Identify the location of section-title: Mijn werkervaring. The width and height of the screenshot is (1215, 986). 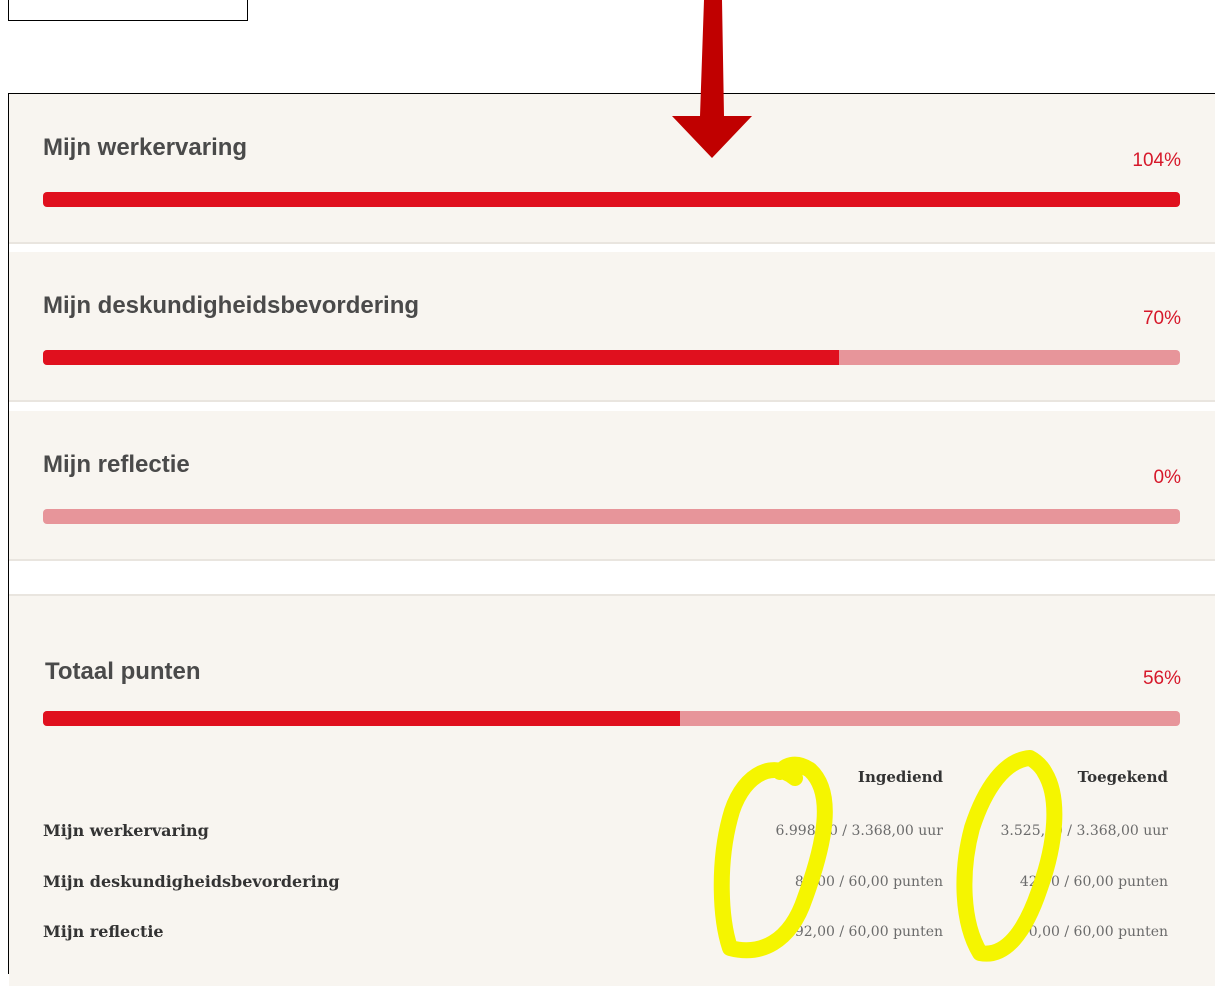
(145, 147).